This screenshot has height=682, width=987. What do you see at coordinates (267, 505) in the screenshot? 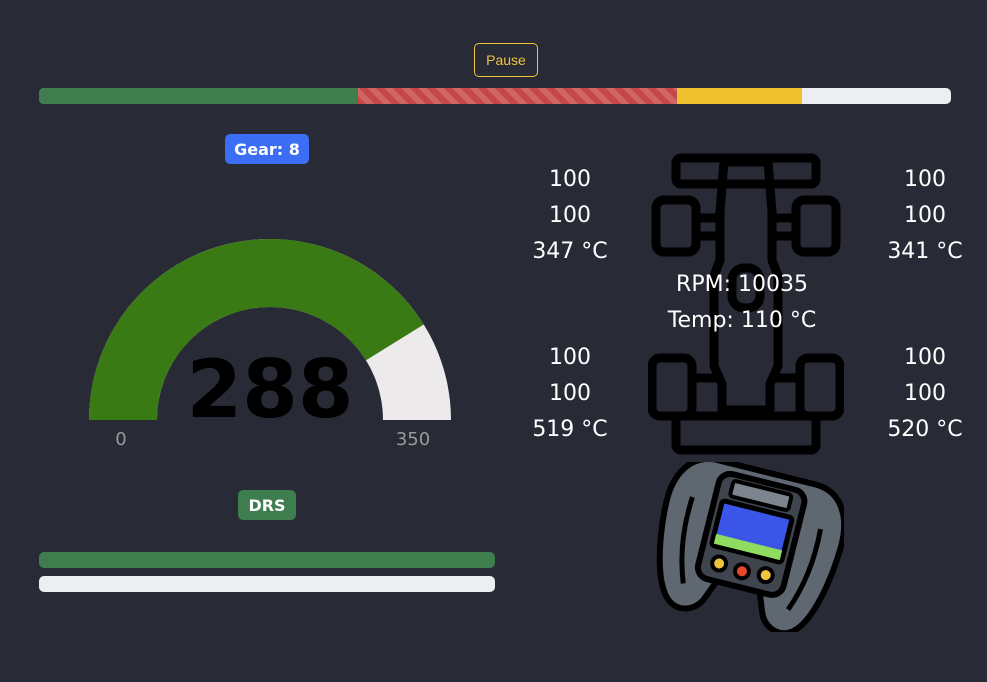
I see `drs-badge: DRS` at bounding box center [267, 505].